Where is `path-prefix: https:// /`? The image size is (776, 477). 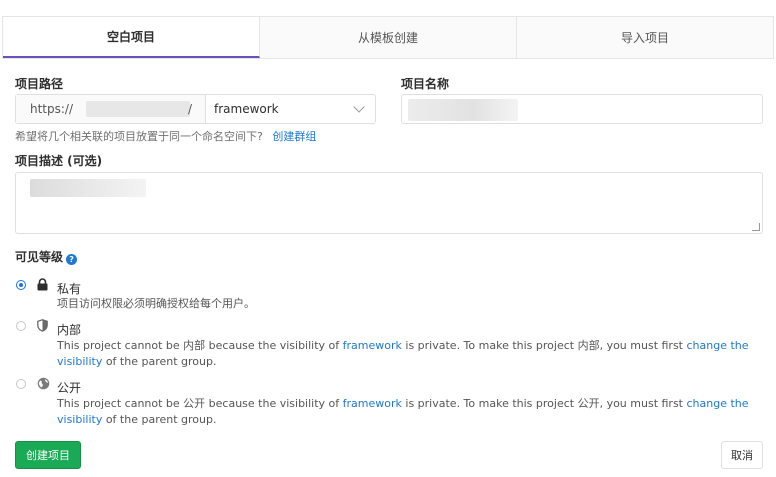 path-prefix: https:// / is located at coordinates (111, 109).